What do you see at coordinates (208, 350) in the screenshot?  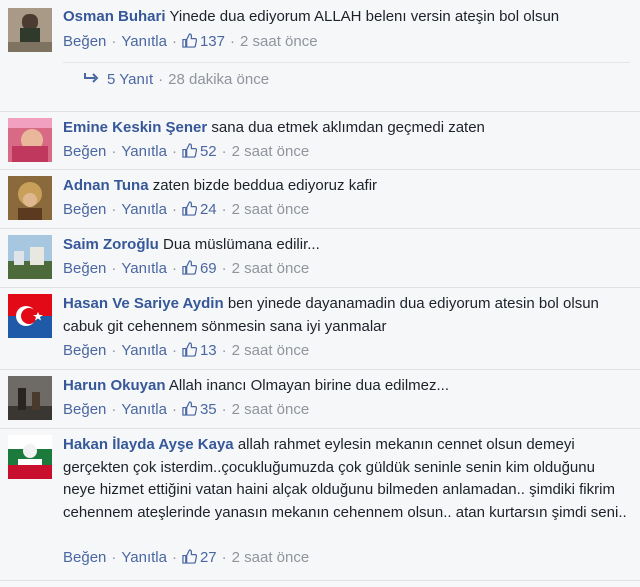 I see `like-count: 13` at bounding box center [208, 350].